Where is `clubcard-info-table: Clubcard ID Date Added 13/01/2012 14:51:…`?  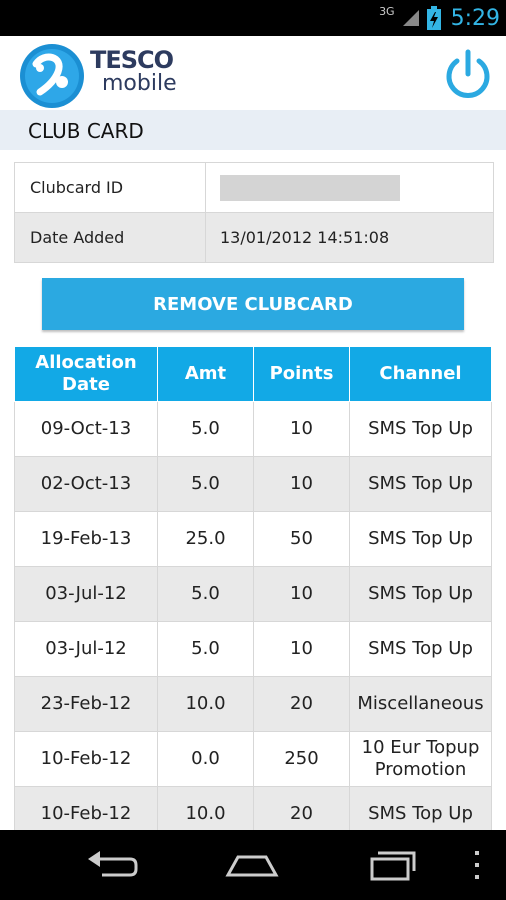 clubcard-info-table: Clubcard ID Date Added 13/01/2012 14:51:… is located at coordinates (254, 212).